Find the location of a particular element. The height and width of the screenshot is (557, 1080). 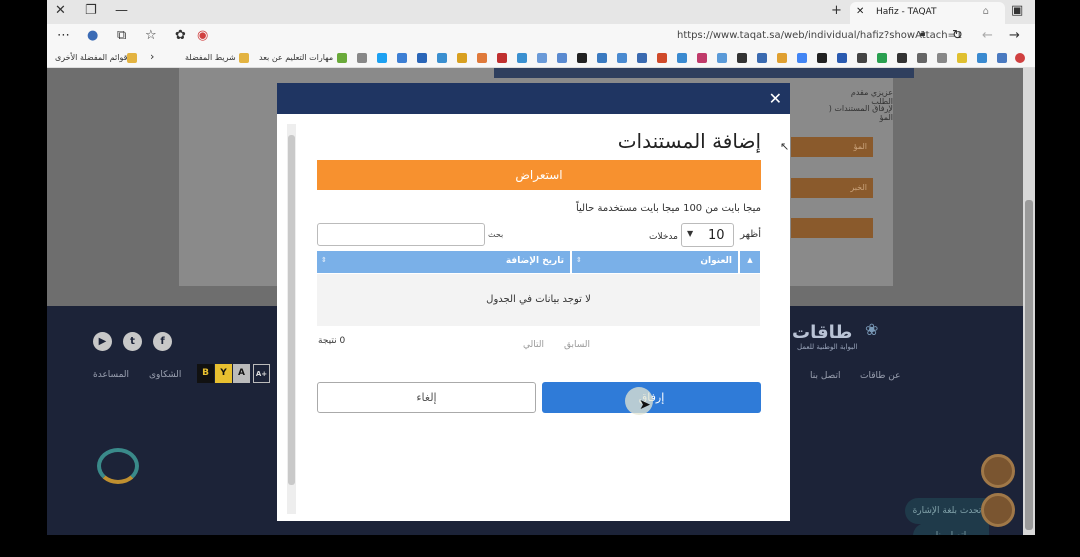

sort-icon: ⇕ is located at coordinates (579, 260).